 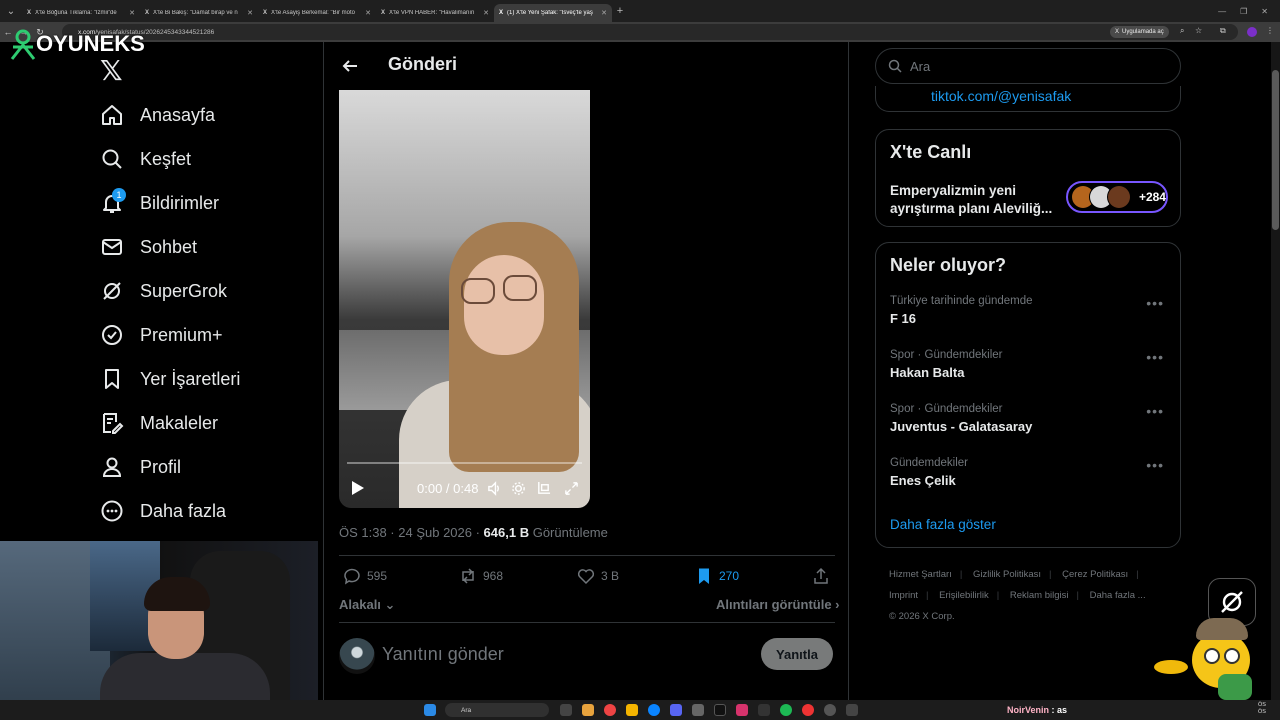 I want to click on footer-link: Gizlilik Politikası, so click(x=1007, y=574).